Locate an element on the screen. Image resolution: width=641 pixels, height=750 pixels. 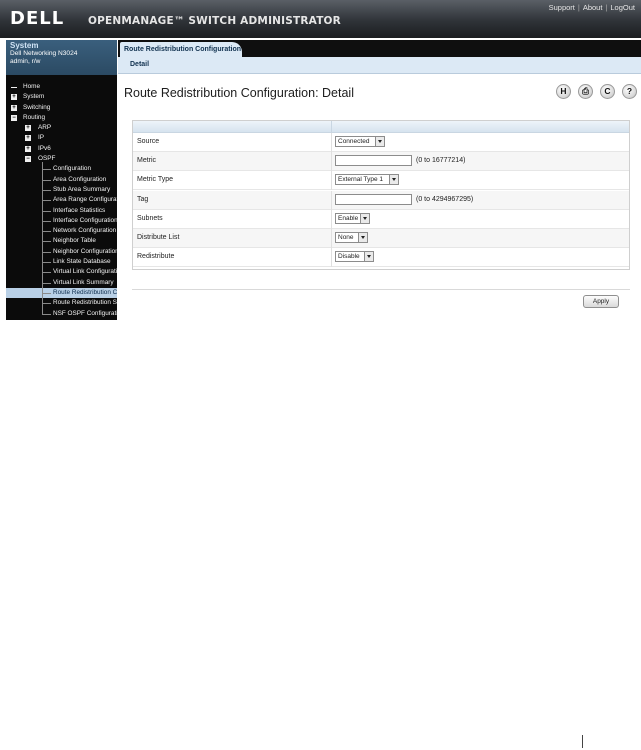
tree-item: − Routing is located at coordinates (61, 118).